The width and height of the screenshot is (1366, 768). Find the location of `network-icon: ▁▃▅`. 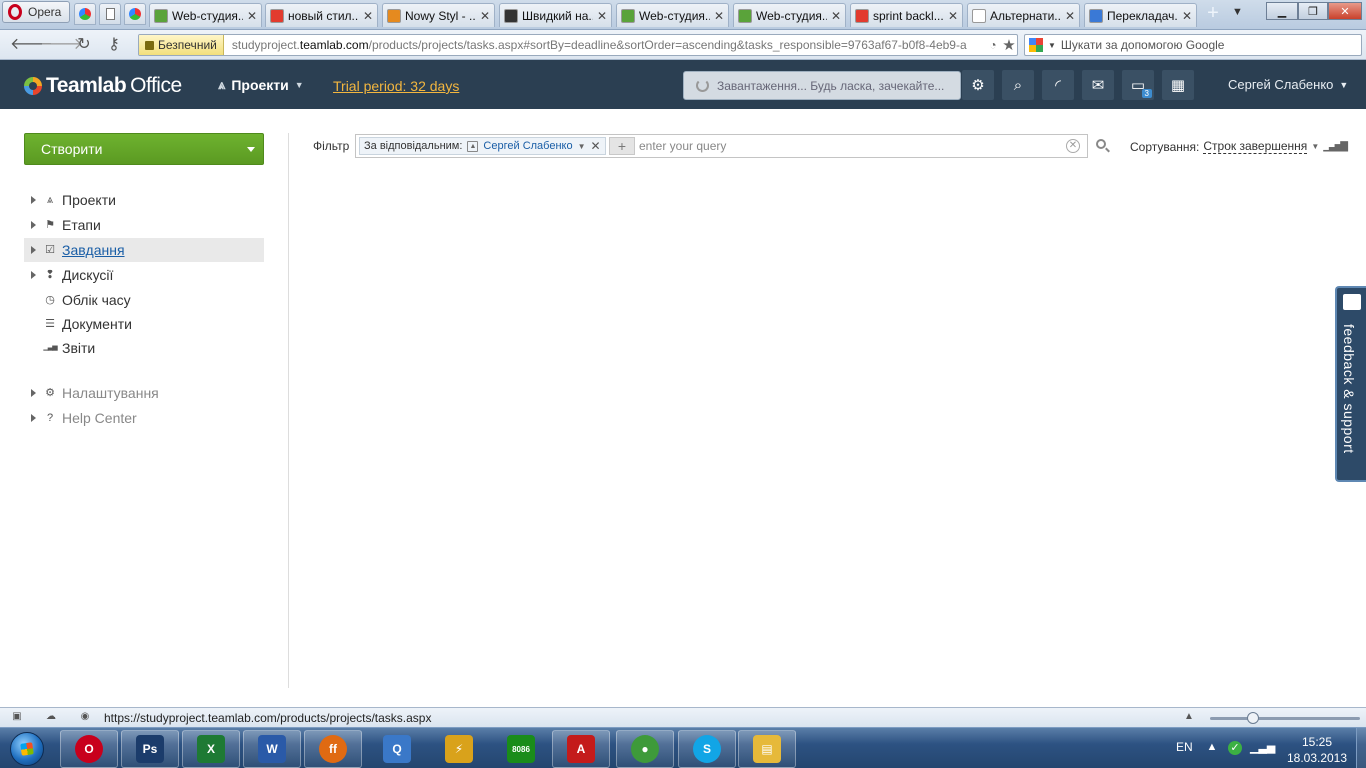

network-icon: ▁▃▅ is located at coordinates (1262, 748).